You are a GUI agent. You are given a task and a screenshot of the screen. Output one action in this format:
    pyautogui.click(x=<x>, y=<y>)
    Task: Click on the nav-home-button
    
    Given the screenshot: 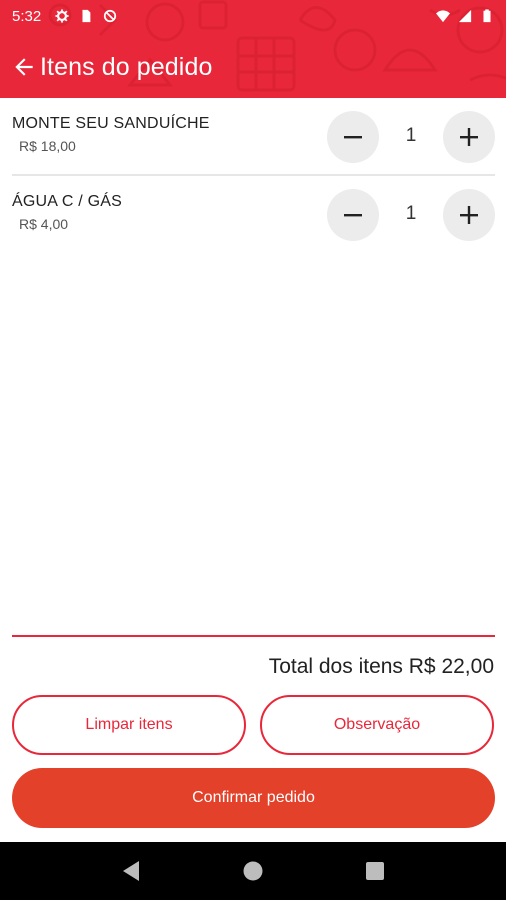 What is the action you would take?
    pyautogui.click(x=253, y=871)
    